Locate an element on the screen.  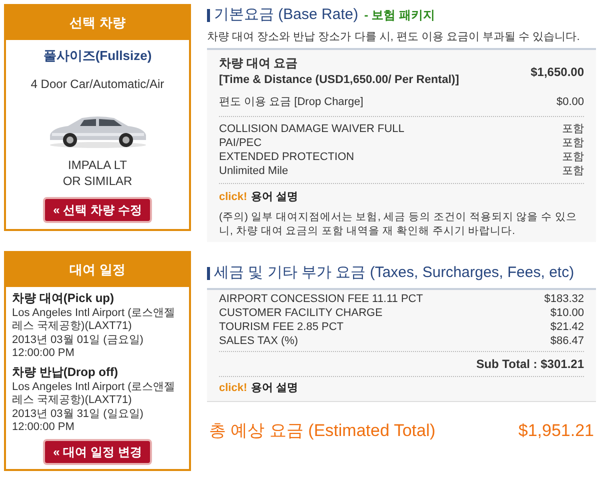
total-amount: $1,951.21 is located at coordinates (556, 431).